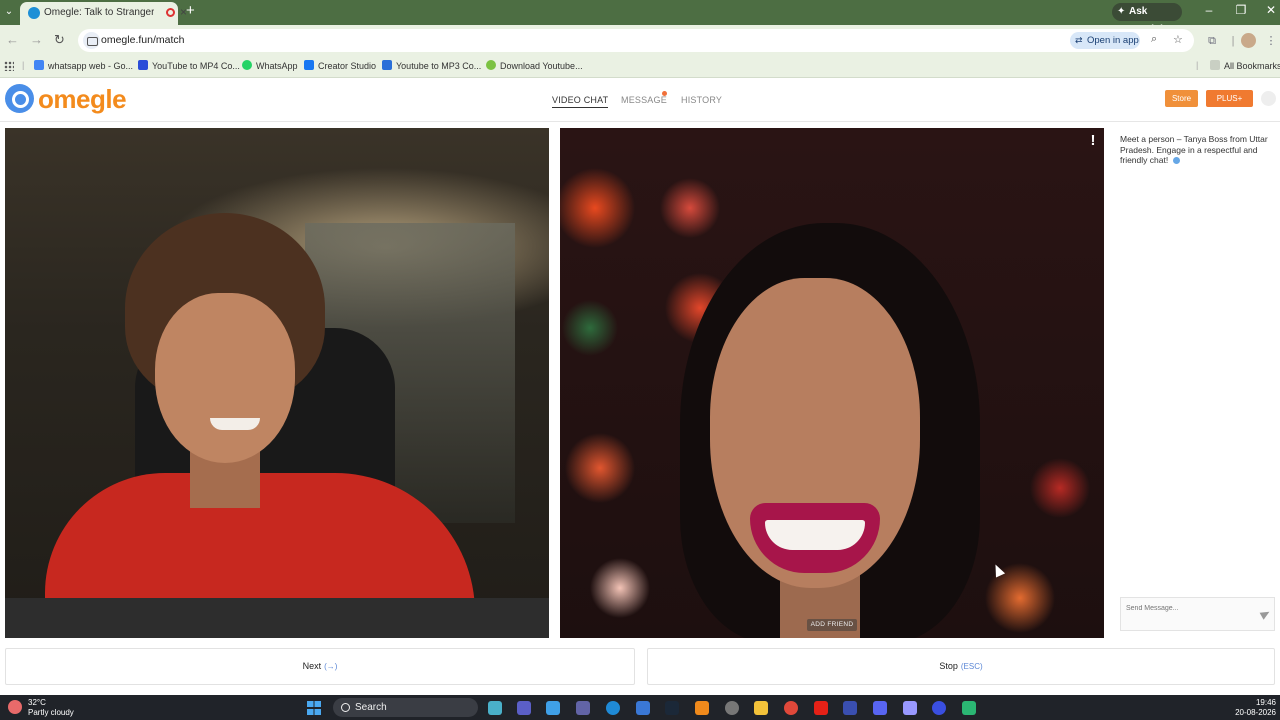 The height and width of the screenshot is (720, 1280). Describe the element at coordinates (15, 707) in the screenshot. I see `weather-icon` at that location.